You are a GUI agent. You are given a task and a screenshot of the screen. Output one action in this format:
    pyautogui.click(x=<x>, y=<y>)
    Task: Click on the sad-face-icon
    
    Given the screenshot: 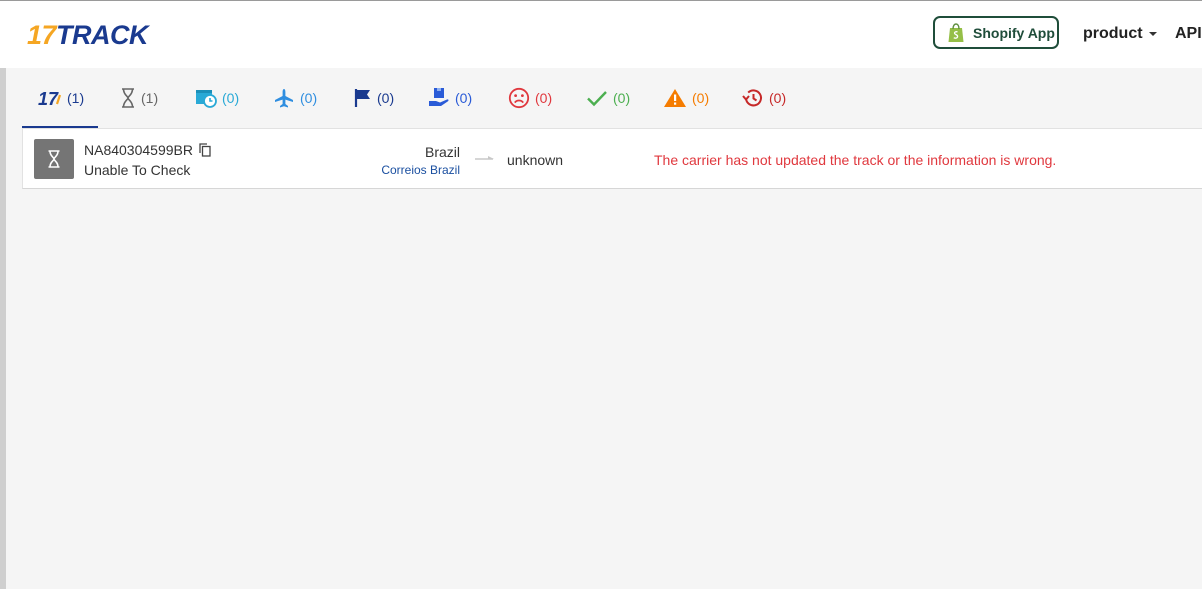 What is the action you would take?
    pyautogui.click(x=519, y=98)
    